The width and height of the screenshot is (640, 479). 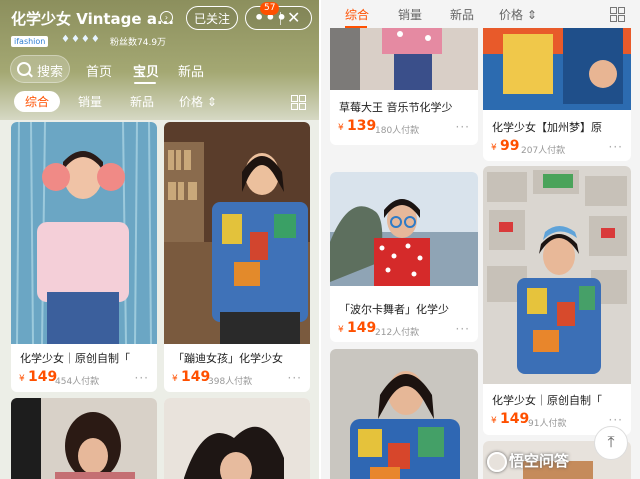 I want to click on sales-count: 91人付款, so click(x=547, y=424).